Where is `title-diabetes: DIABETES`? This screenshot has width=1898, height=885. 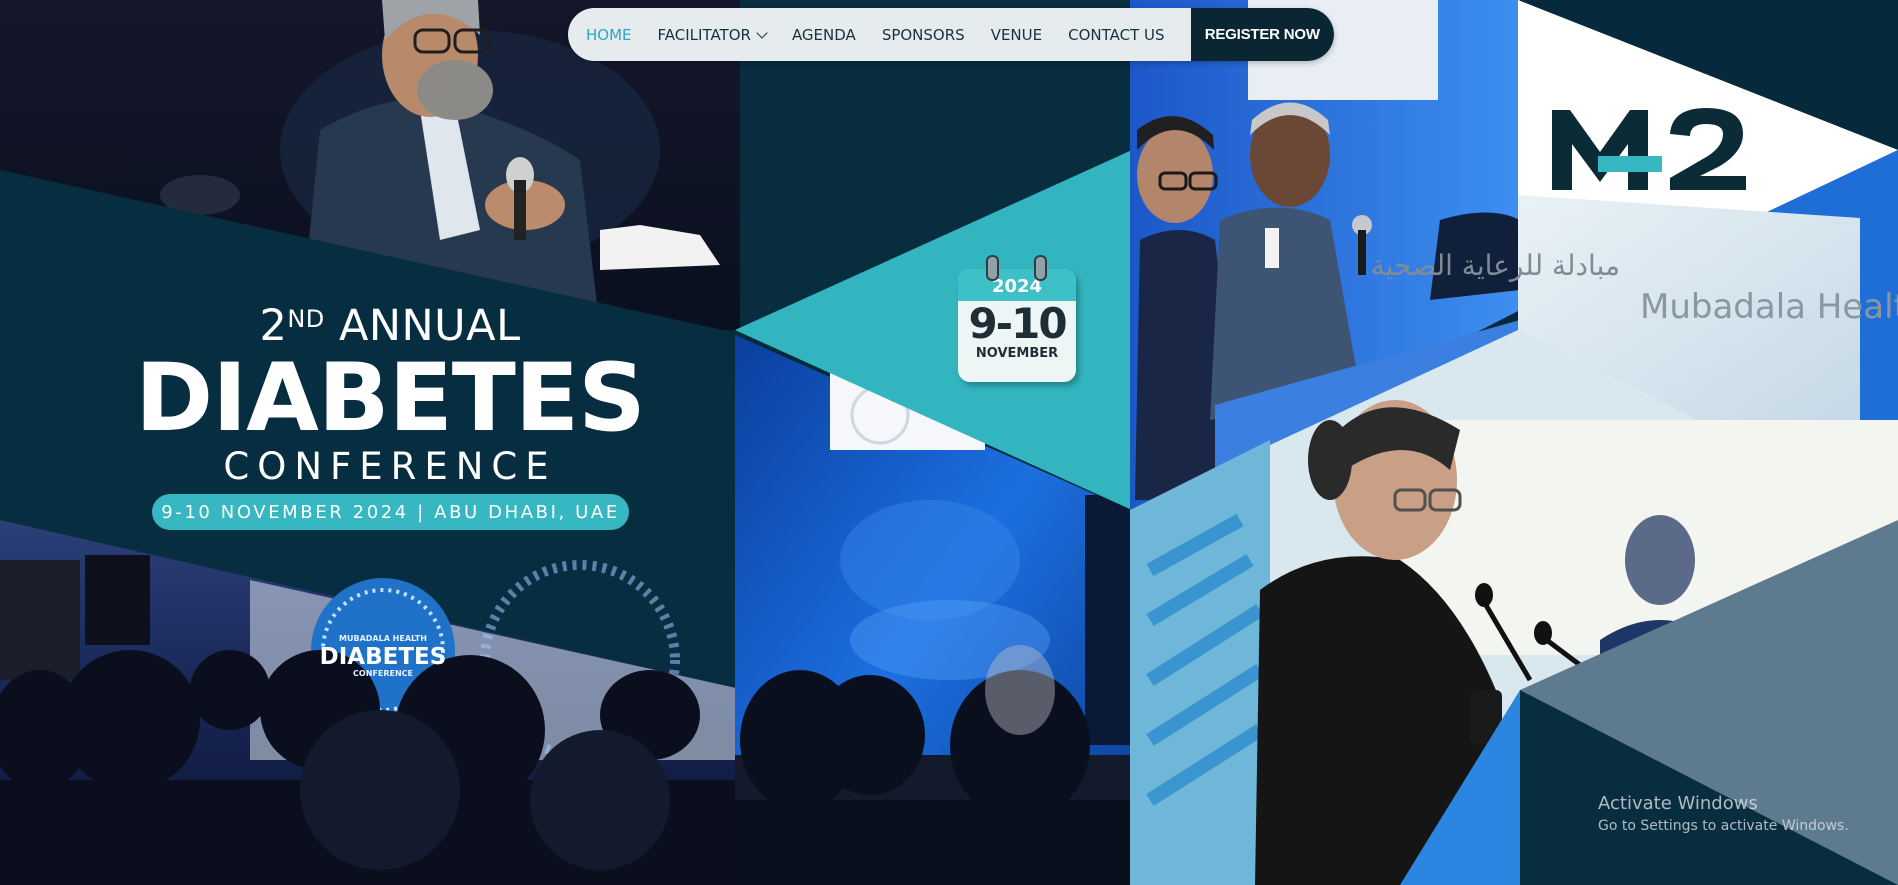 title-diabetes: DIABETES is located at coordinates (390, 398).